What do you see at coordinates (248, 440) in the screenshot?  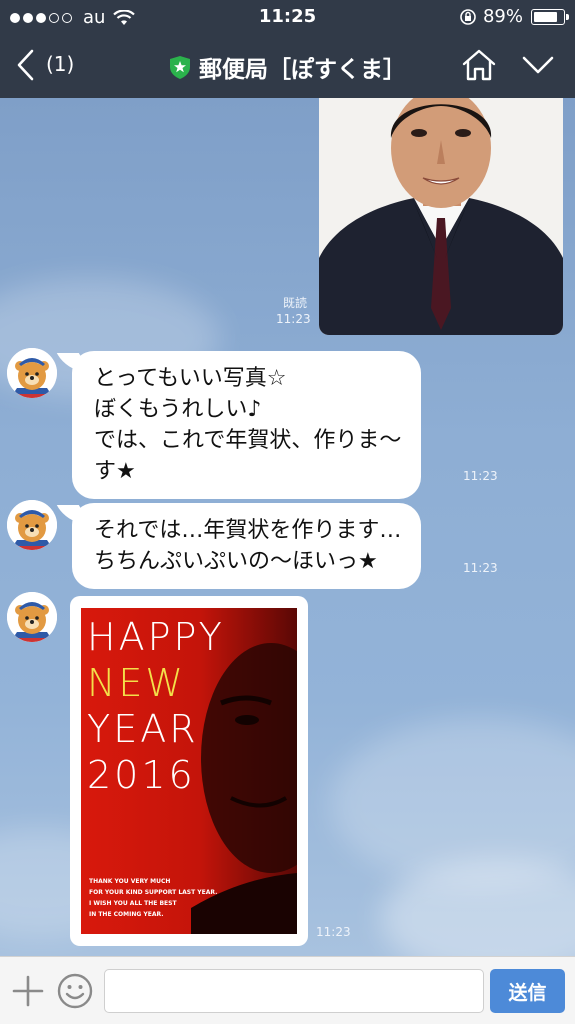 I see `message-line: では、これで年賀状、作りま〜` at bounding box center [248, 440].